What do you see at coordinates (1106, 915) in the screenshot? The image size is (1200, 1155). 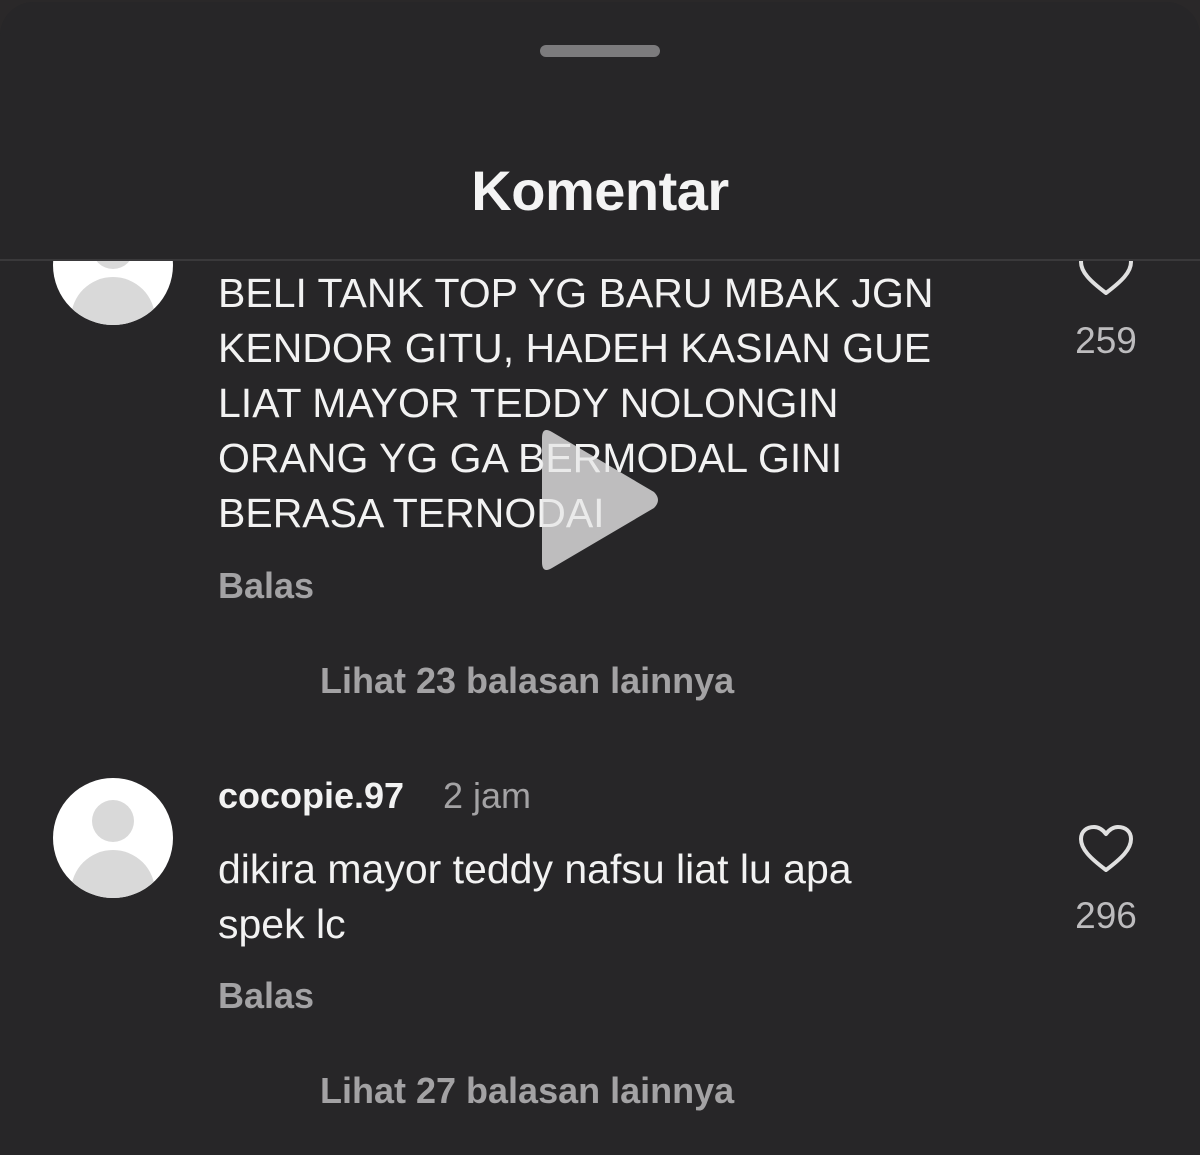 I see `like-count: 296` at bounding box center [1106, 915].